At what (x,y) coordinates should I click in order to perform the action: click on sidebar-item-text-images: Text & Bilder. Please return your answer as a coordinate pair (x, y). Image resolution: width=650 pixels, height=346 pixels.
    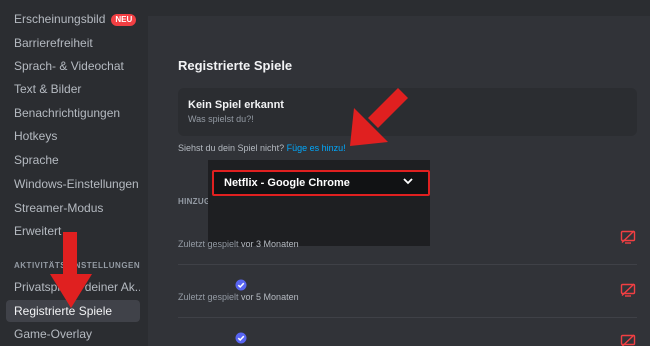
    Looking at the image, I should click on (73, 89).